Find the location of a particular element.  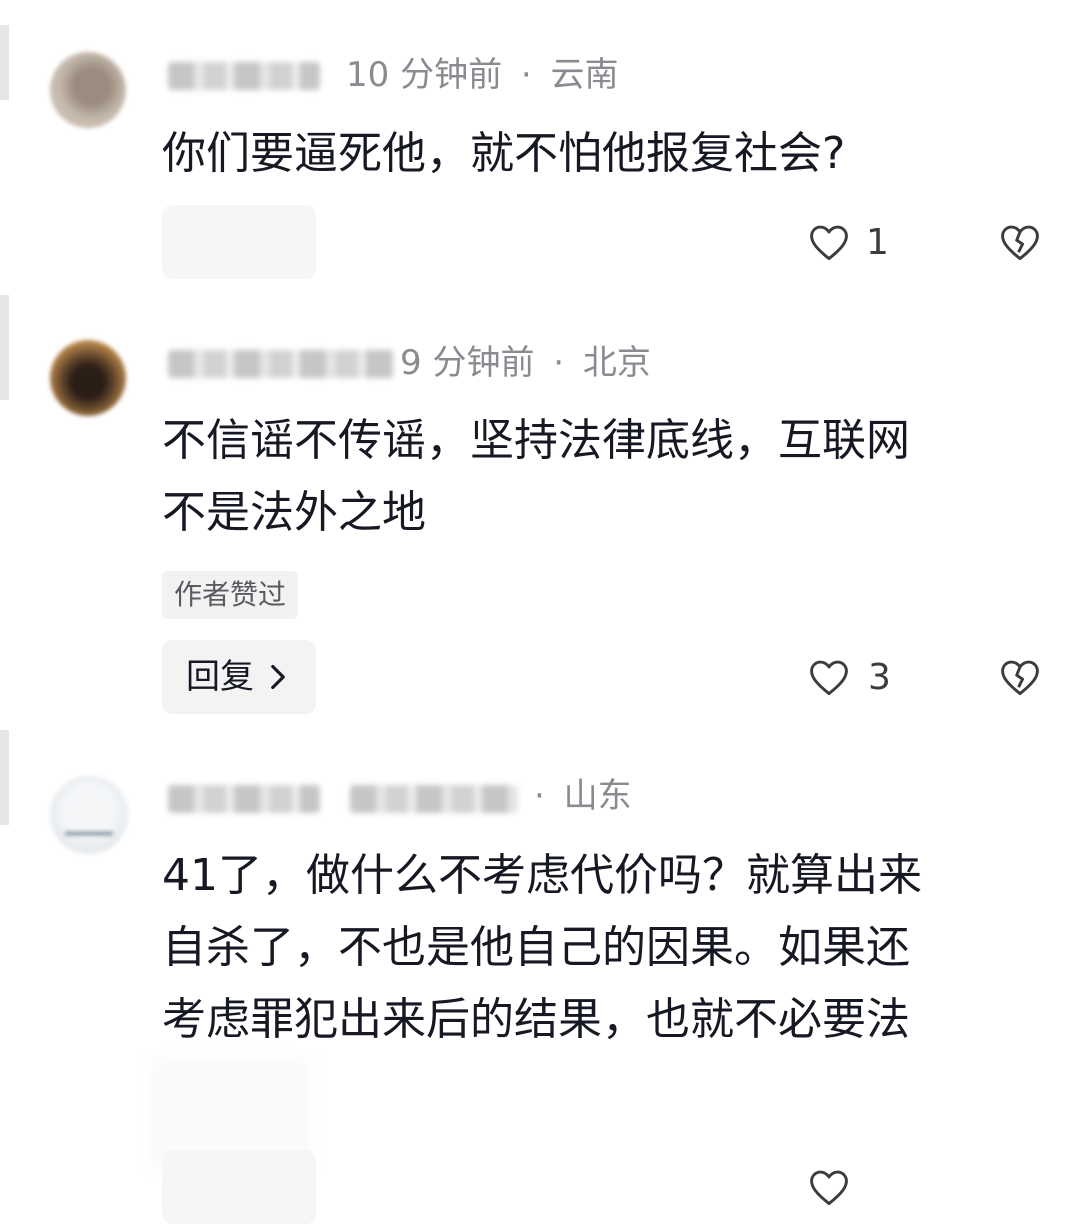

reply-label: 回复 is located at coordinates (236, 677).